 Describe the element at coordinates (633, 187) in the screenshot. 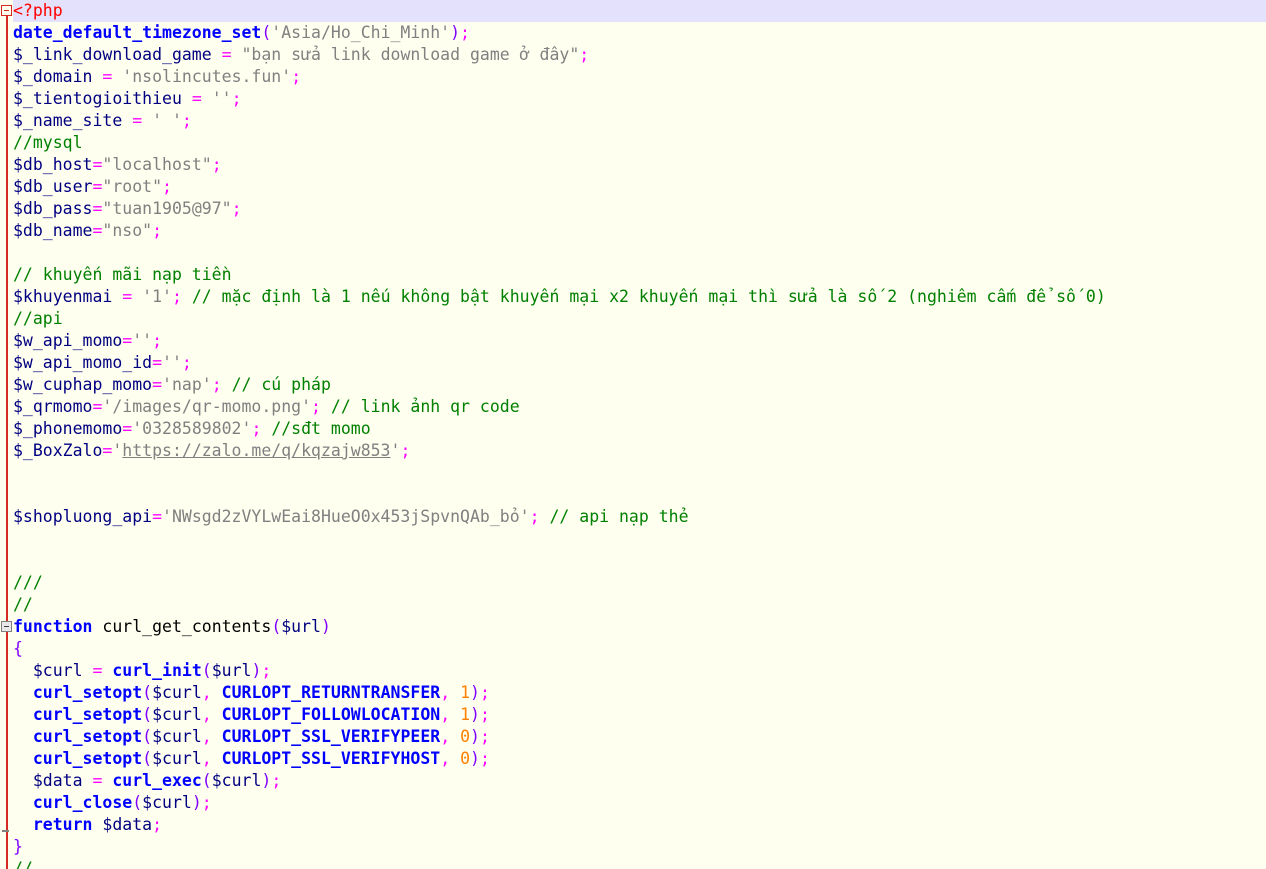

I see `code-line: $db_user="root";` at that location.